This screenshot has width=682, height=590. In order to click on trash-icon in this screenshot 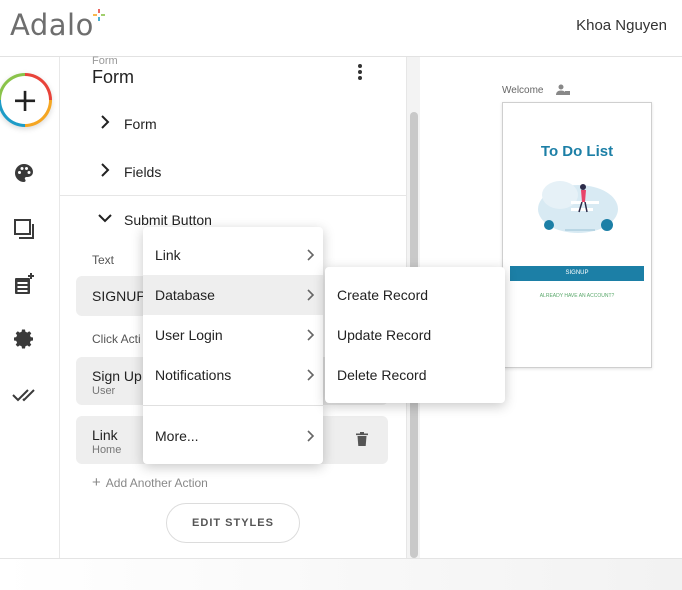, I will do `click(362, 439)`.